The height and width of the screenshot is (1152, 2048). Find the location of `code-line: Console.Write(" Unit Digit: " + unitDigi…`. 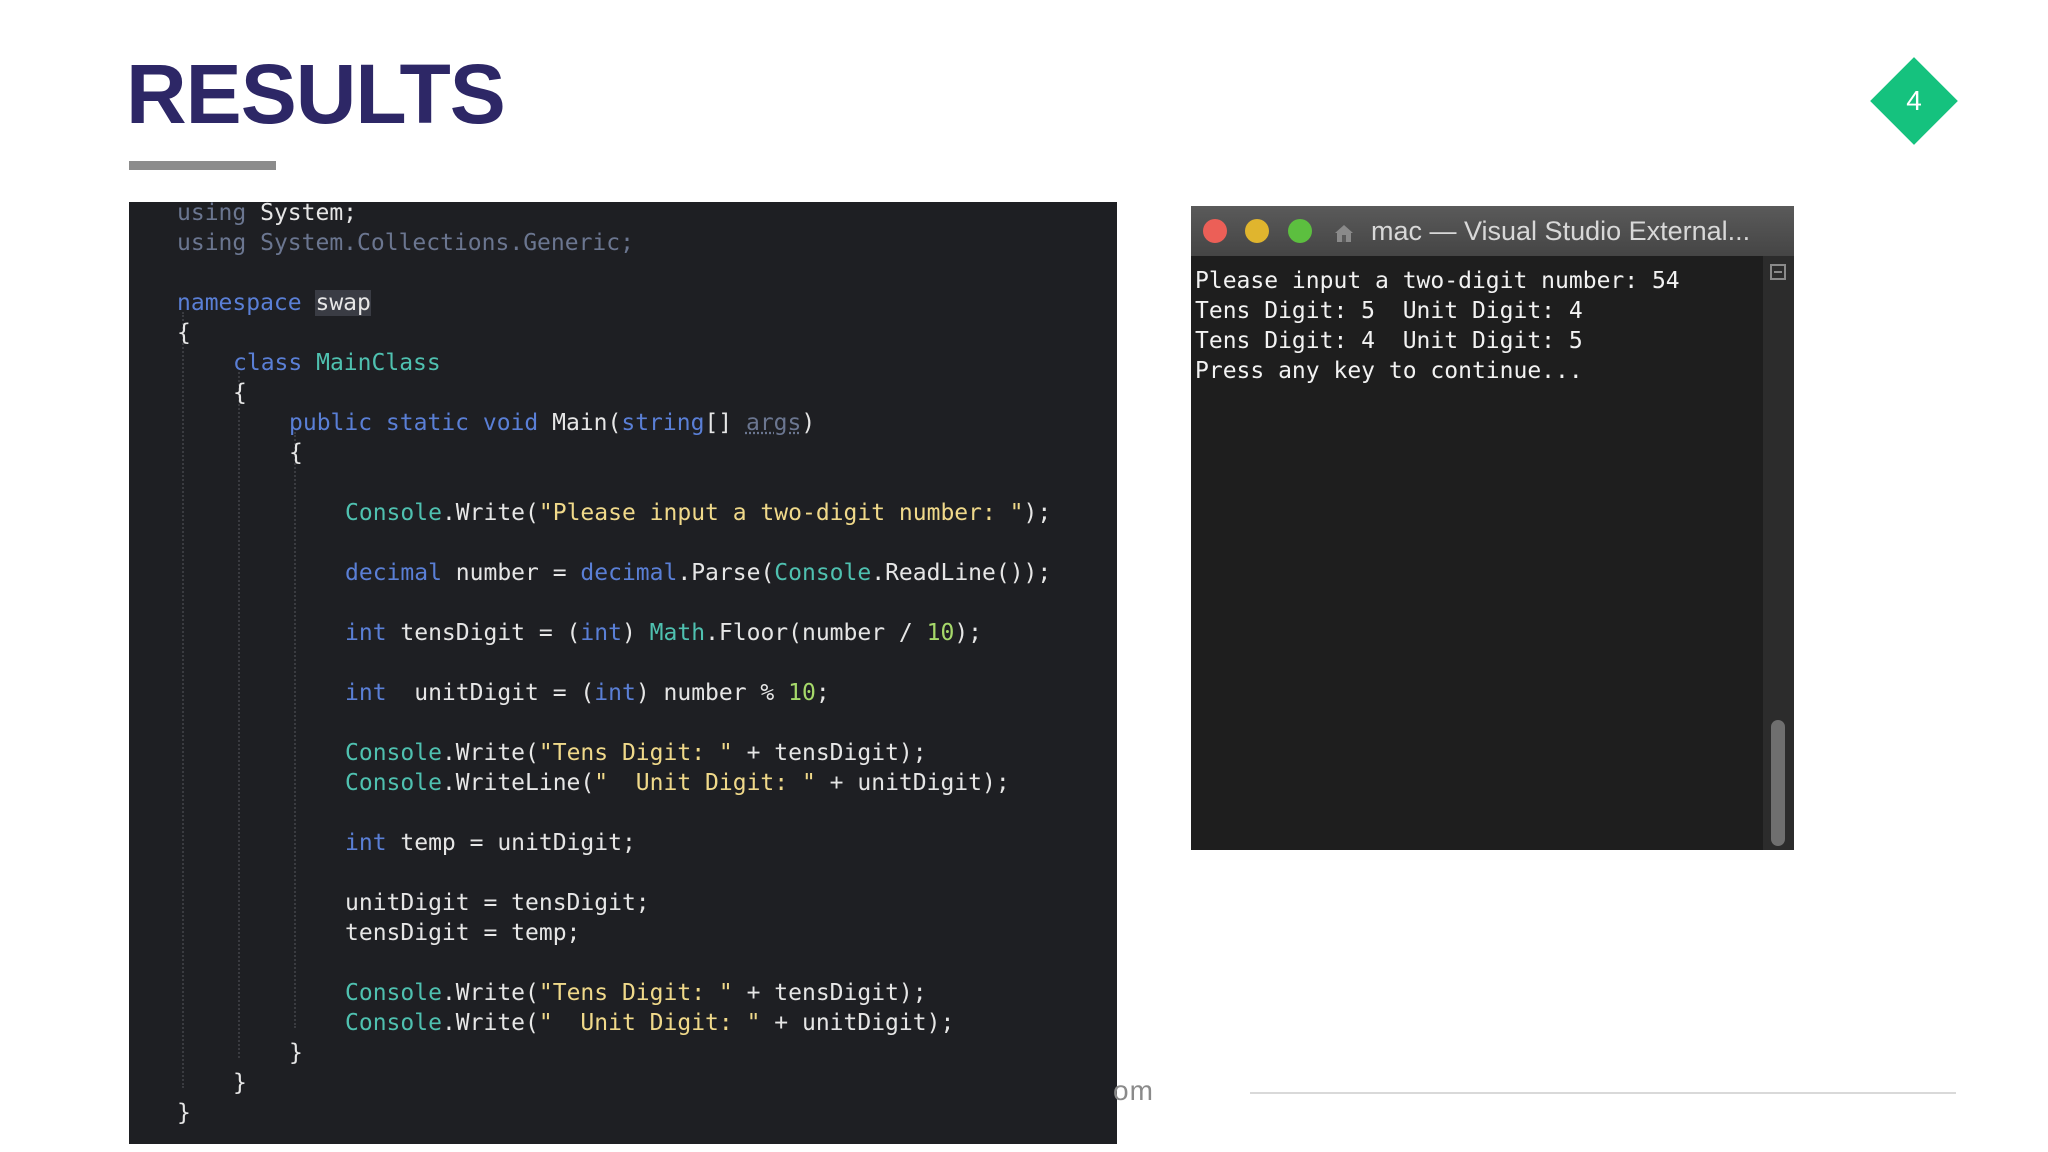

code-line: Console.Write(" Unit Digit: " + unitDigi… is located at coordinates (650, 1023).